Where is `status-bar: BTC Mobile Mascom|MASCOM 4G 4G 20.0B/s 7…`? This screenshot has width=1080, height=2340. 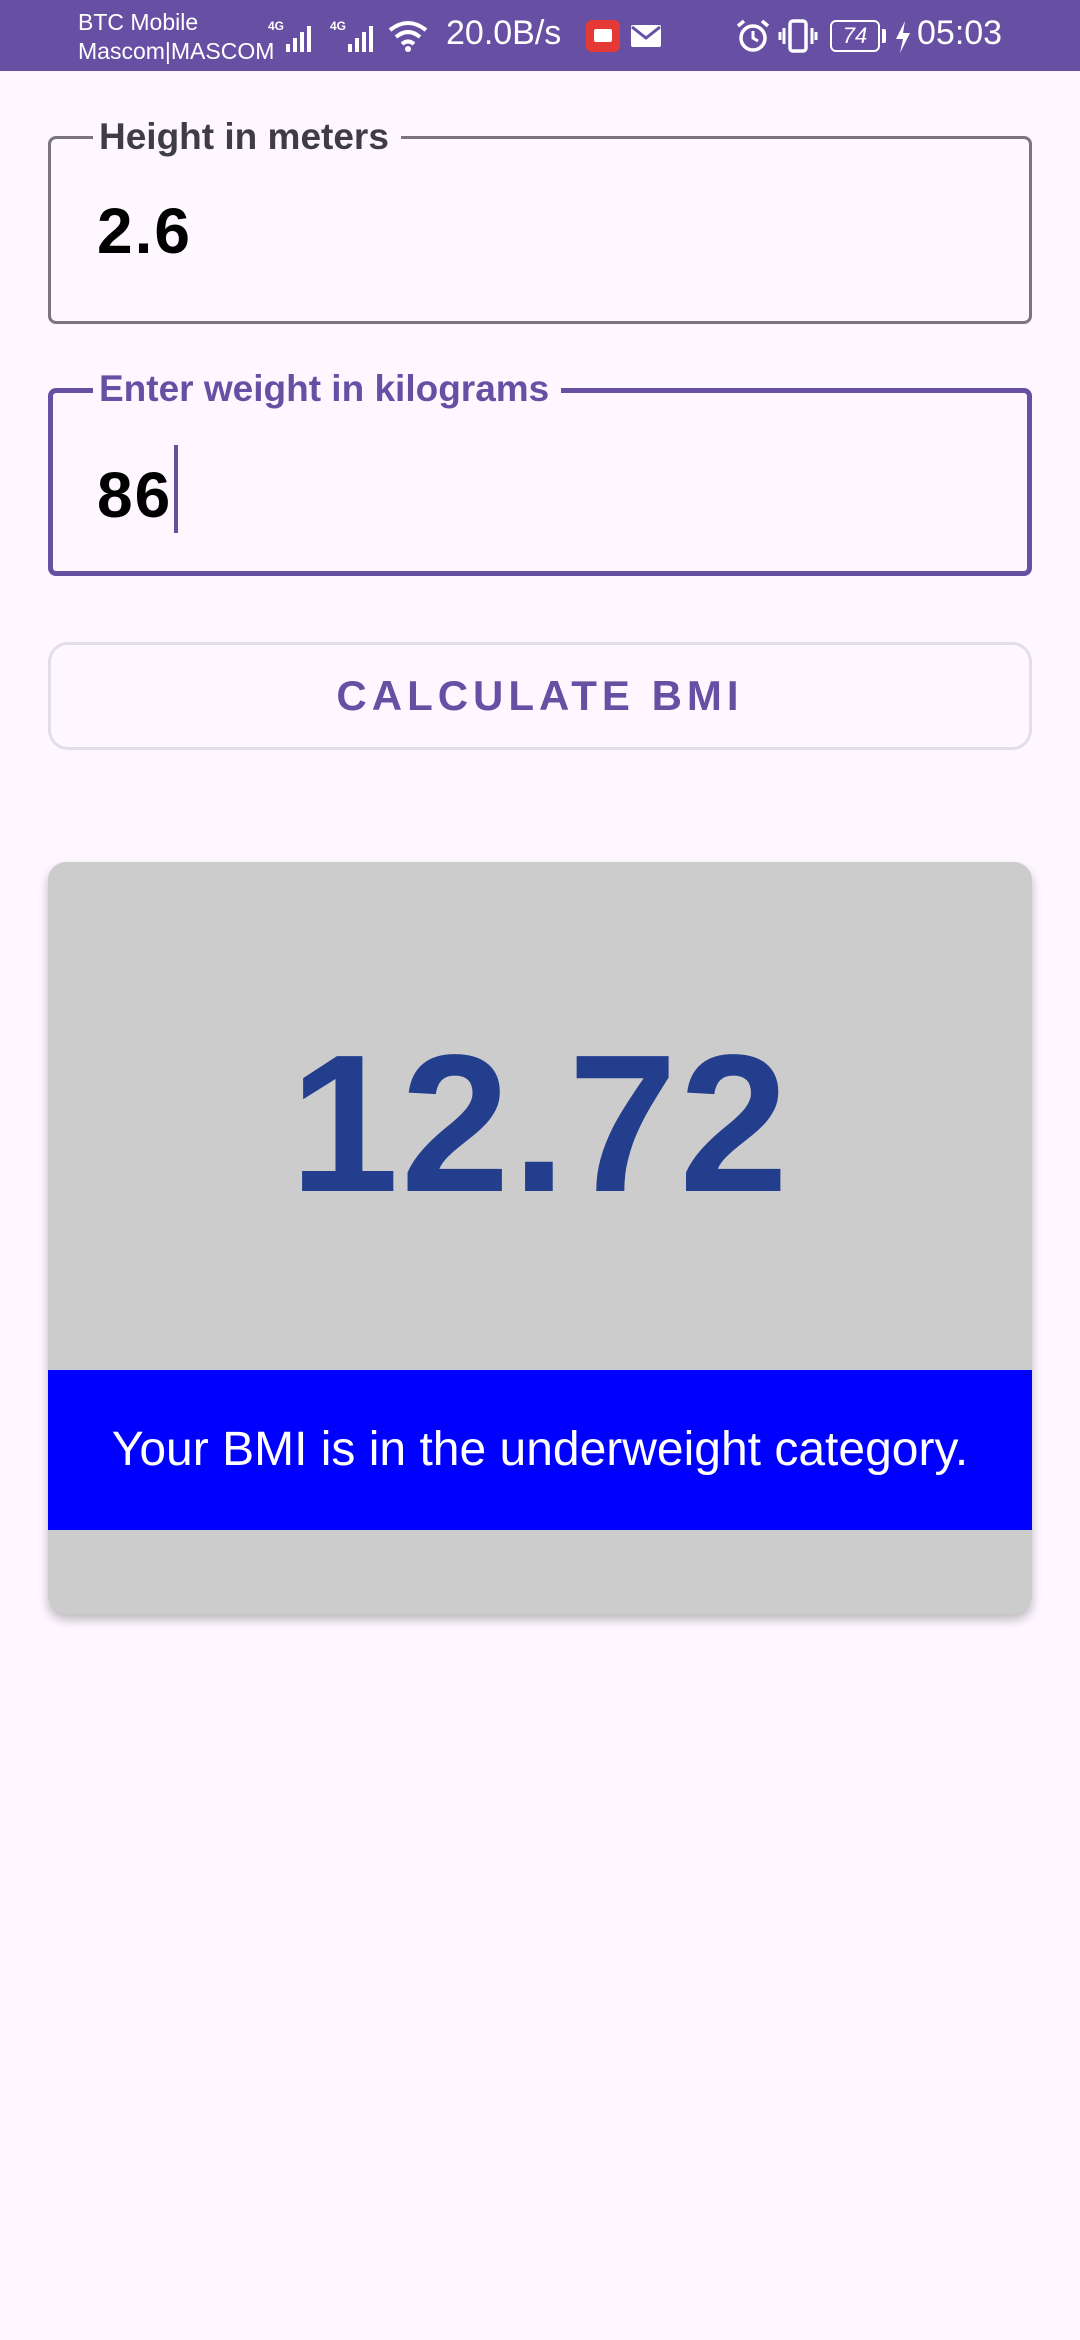
status-bar: BTC Mobile Mascom|MASCOM 4G 4G 20.0B/s 7… is located at coordinates (540, 35).